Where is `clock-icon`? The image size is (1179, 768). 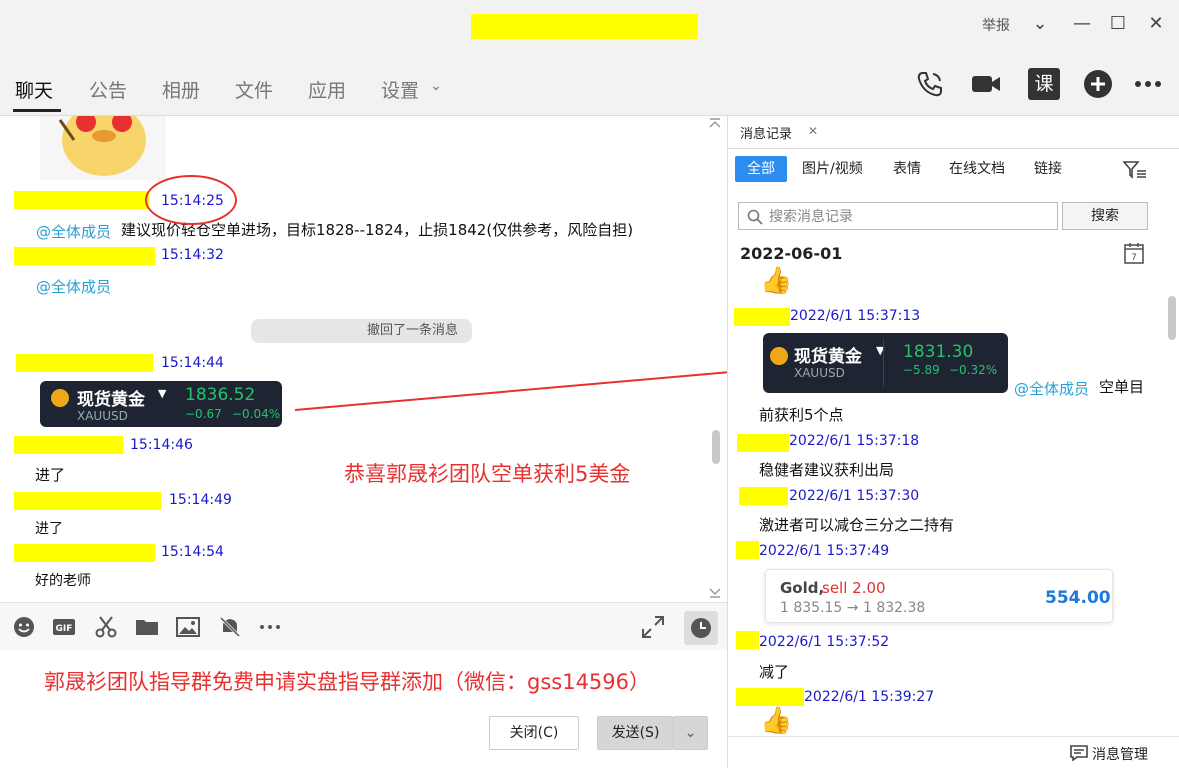
clock-icon is located at coordinates (701, 628).